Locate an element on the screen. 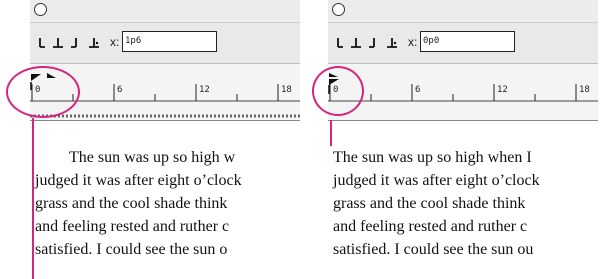 The image size is (600, 279). ruler-ticks is located at coordinates (463, 87).